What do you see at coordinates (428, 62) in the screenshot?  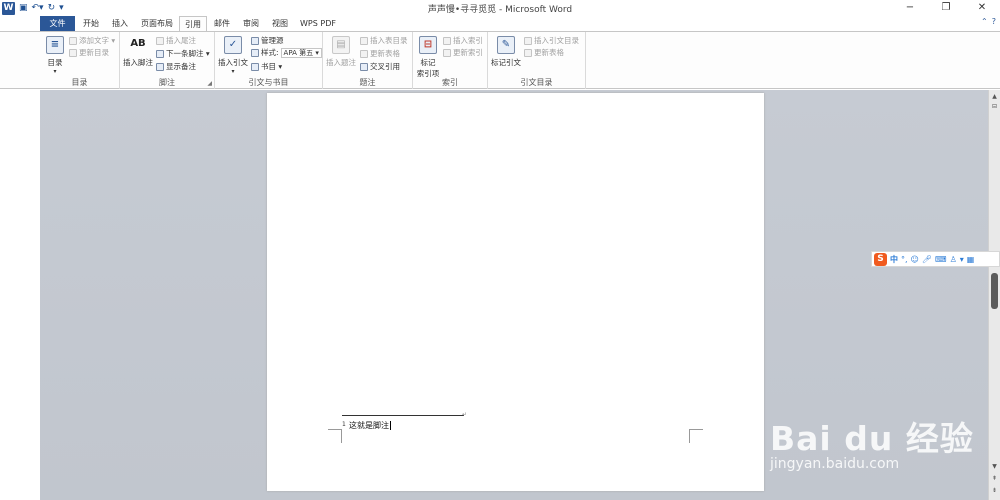 I see `mark-entry-label-1: 标记` at bounding box center [428, 62].